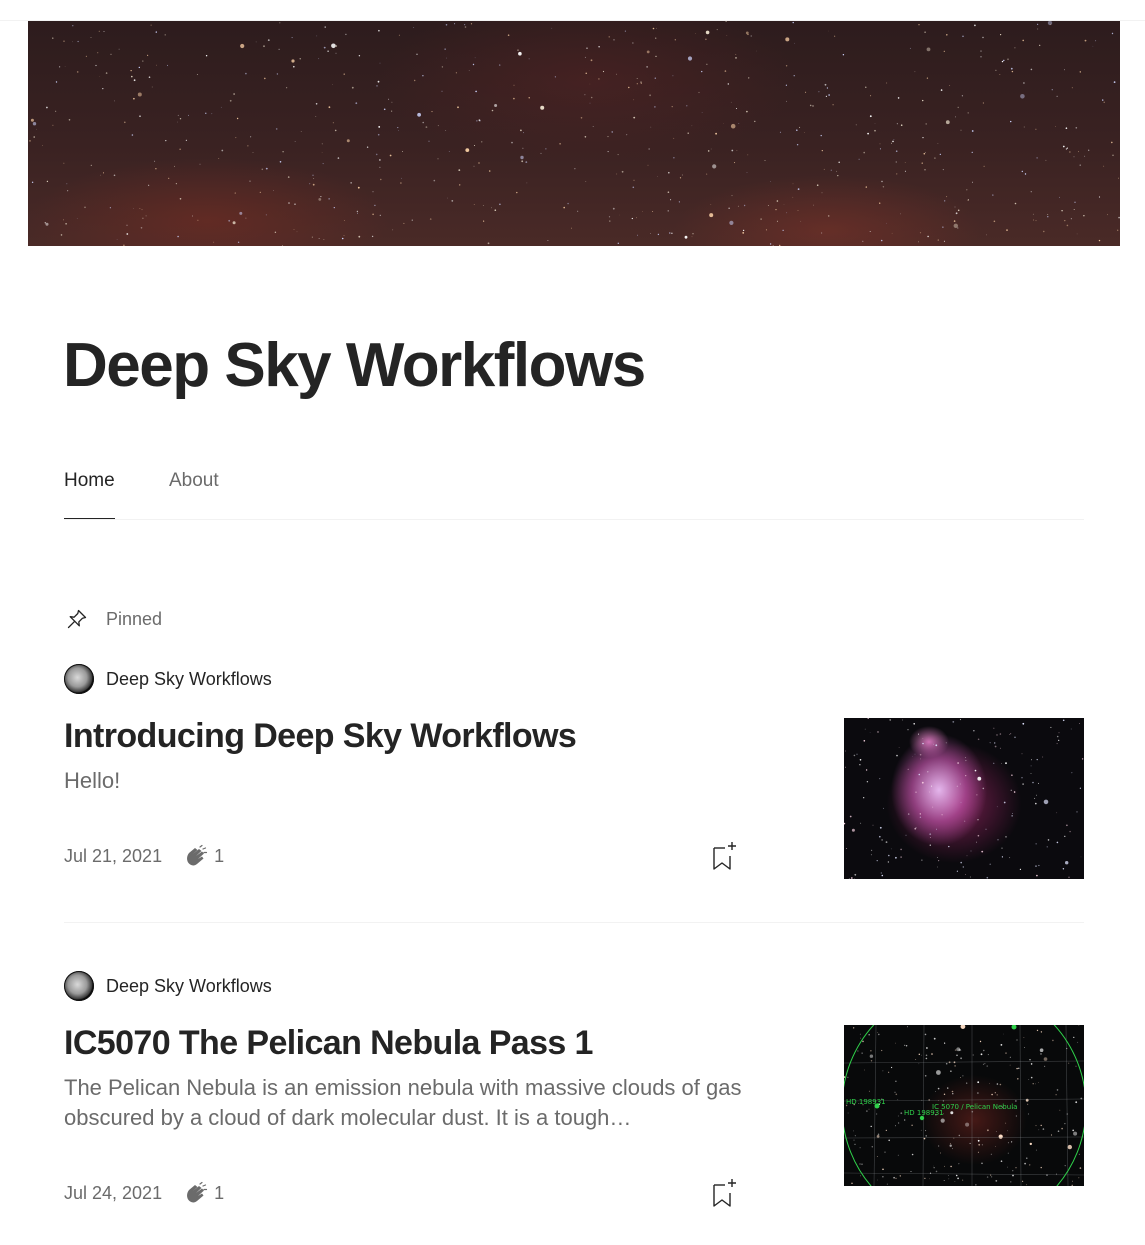 This screenshot has width=1145, height=1245. Describe the element at coordinates (572, 10) in the screenshot. I see `top-bar` at that location.